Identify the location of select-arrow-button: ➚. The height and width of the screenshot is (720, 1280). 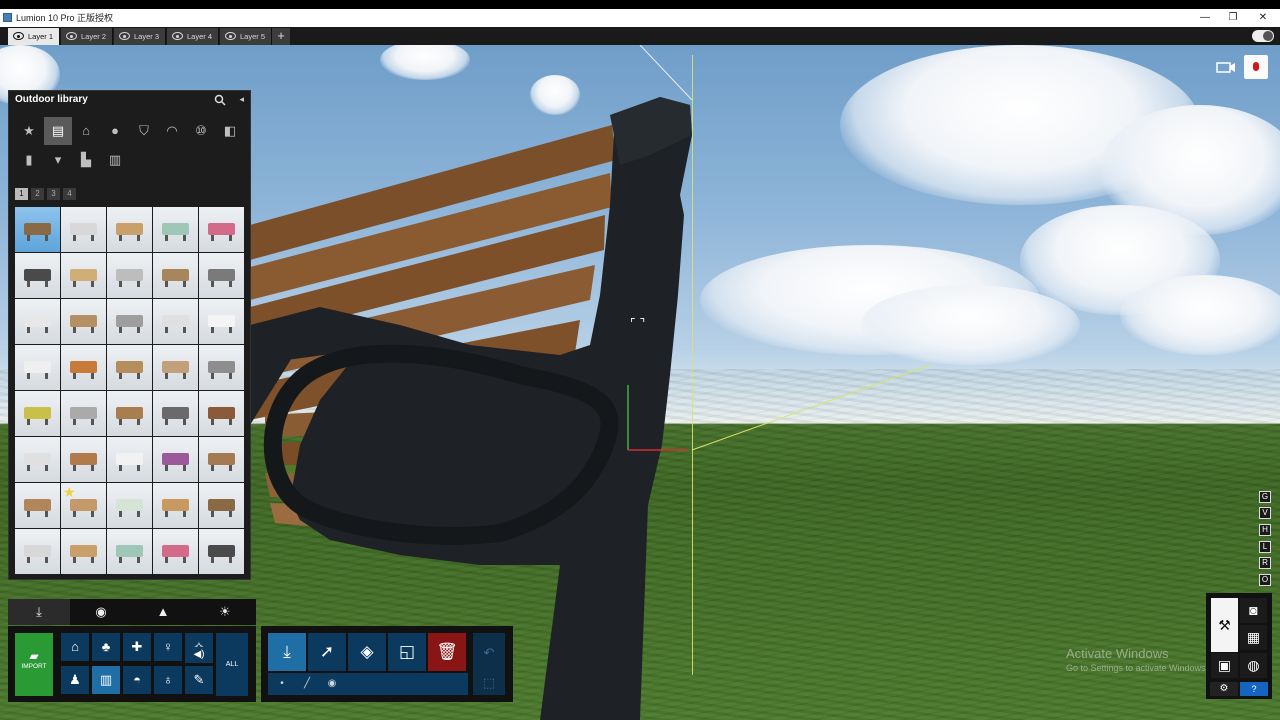
(327, 652).